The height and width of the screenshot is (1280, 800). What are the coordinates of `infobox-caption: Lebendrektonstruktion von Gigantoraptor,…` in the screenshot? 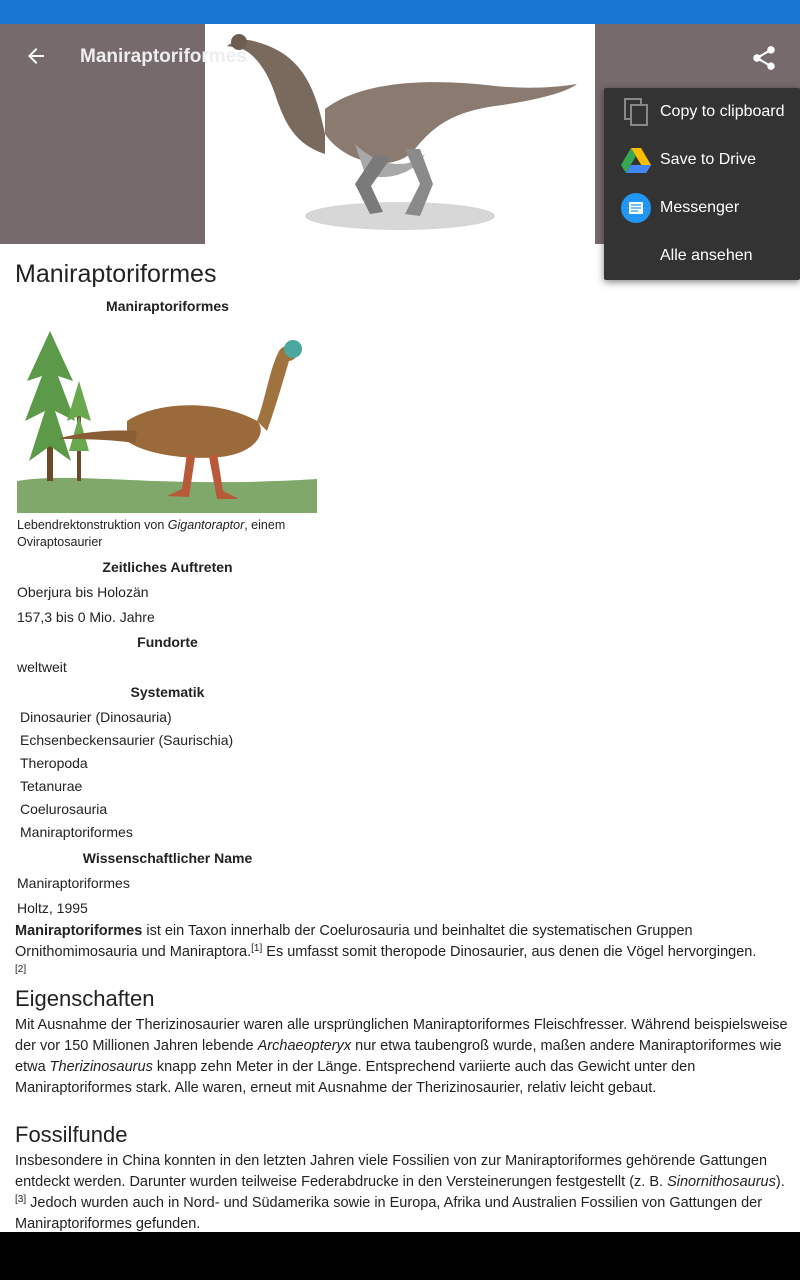 It's located at (167, 534).